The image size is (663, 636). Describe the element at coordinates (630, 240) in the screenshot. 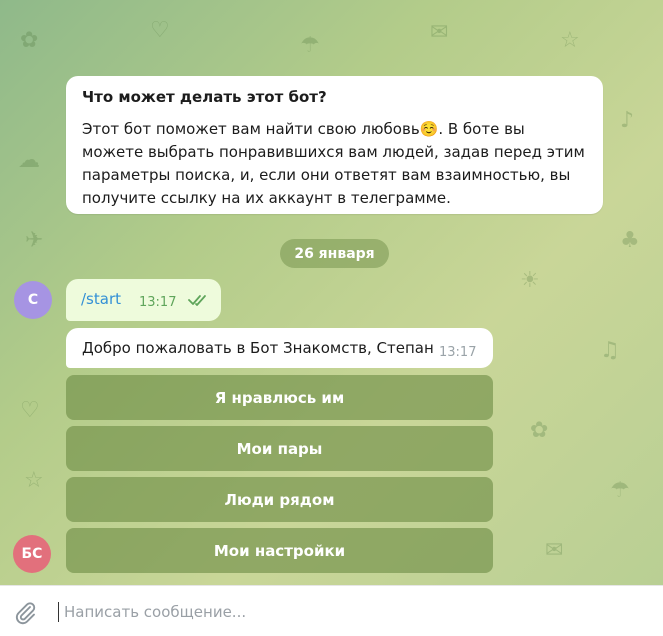

I see `wallpaper-doodle: ♣` at that location.